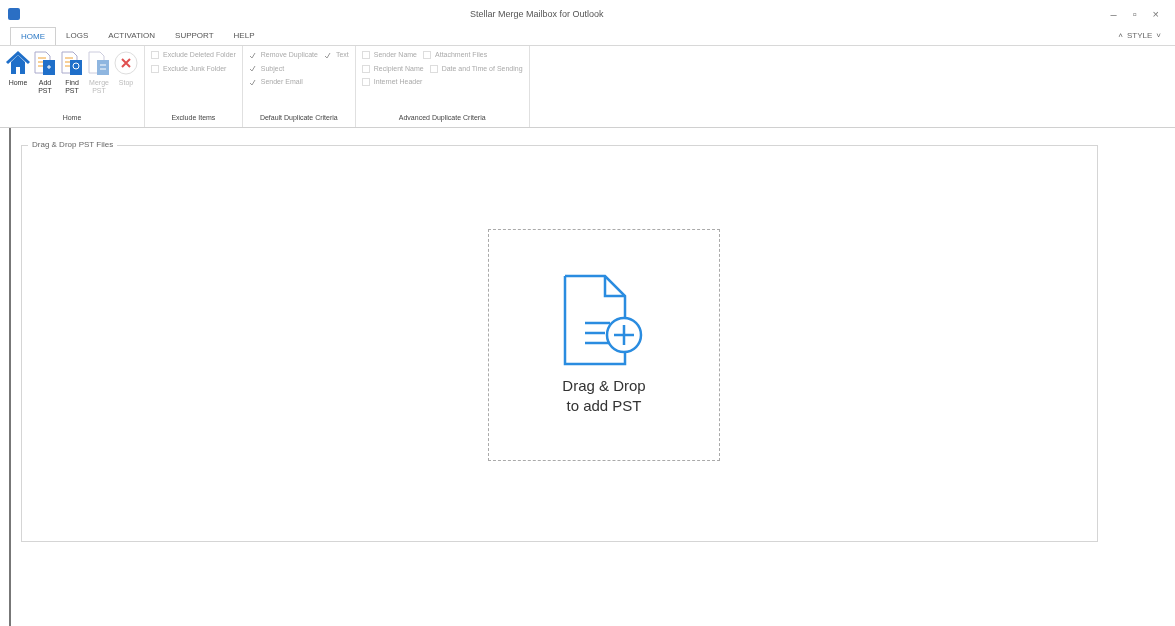 The image size is (1175, 626). I want to click on style-menu: STYLE, so click(1140, 36).